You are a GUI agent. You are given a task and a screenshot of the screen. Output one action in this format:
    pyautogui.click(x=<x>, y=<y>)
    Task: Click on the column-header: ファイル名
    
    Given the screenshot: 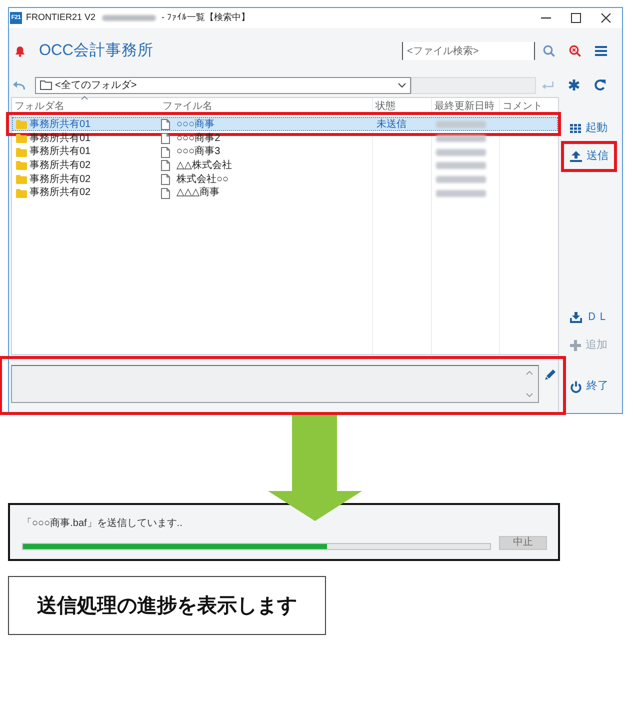 What is the action you would take?
    pyautogui.click(x=266, y=107)
    